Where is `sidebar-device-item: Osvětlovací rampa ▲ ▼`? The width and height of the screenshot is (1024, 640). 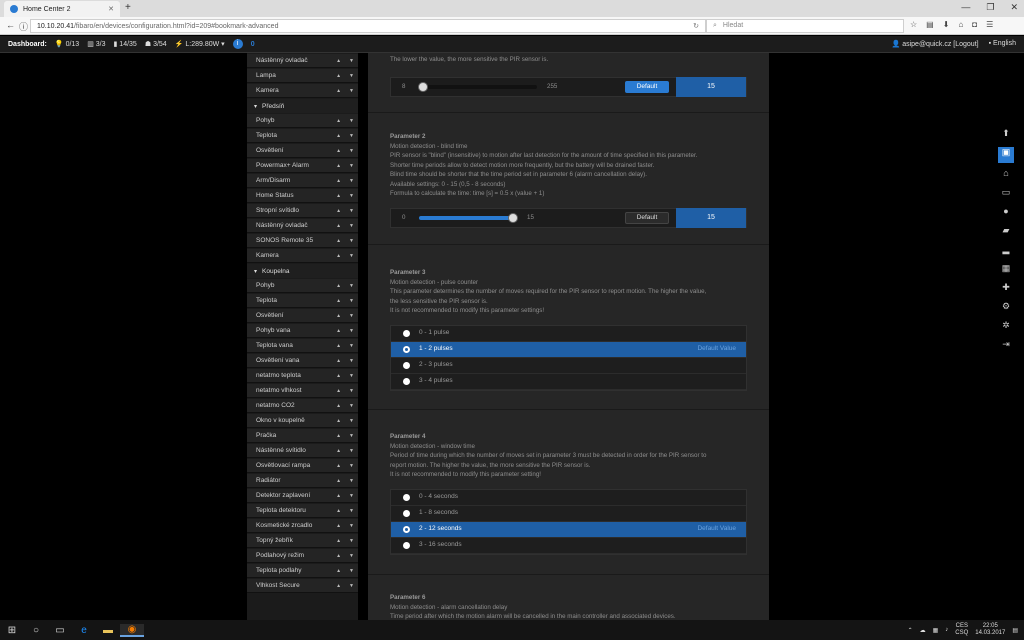 sidebar-device-item: Osvětlovací rampa ▲ ▼ is located at coordinates (302, 466).